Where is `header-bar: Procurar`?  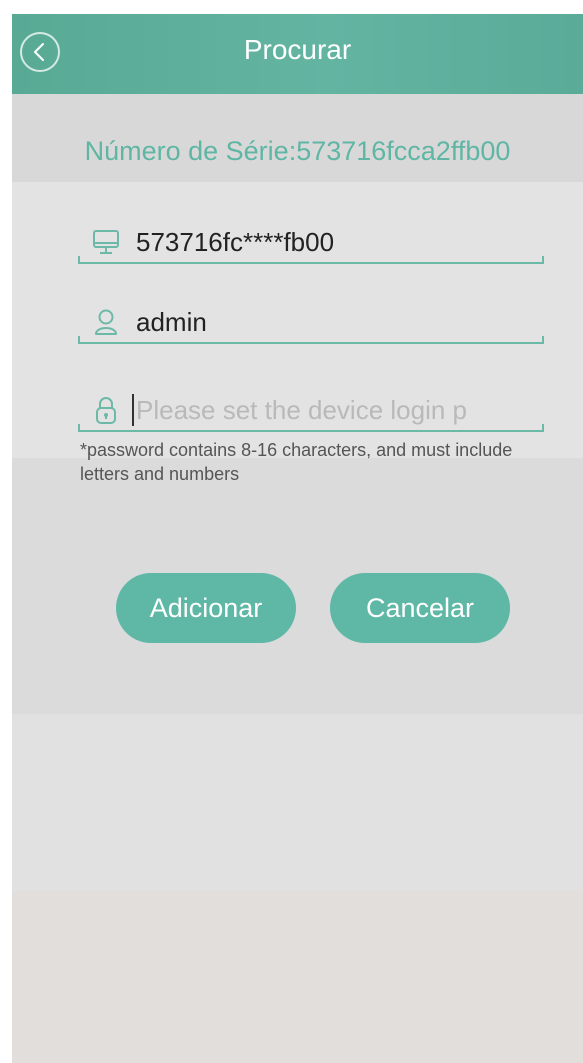 header-bar: Procurar is located at coordinates (297, 54).